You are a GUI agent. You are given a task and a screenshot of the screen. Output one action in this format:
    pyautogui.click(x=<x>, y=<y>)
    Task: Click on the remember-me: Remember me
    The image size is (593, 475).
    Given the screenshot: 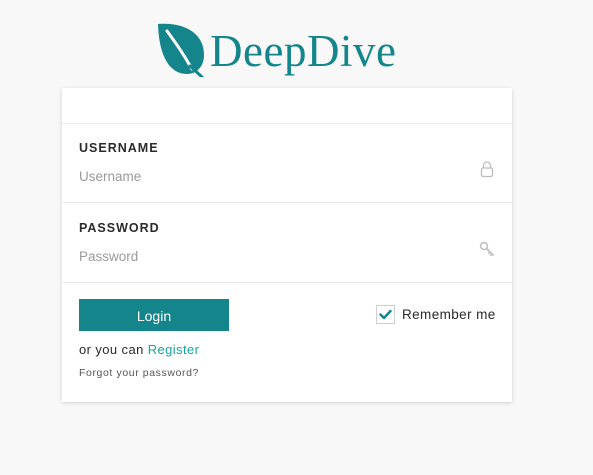 What is the action you would take?
    pyautogui.click(x=436, y=314)
    